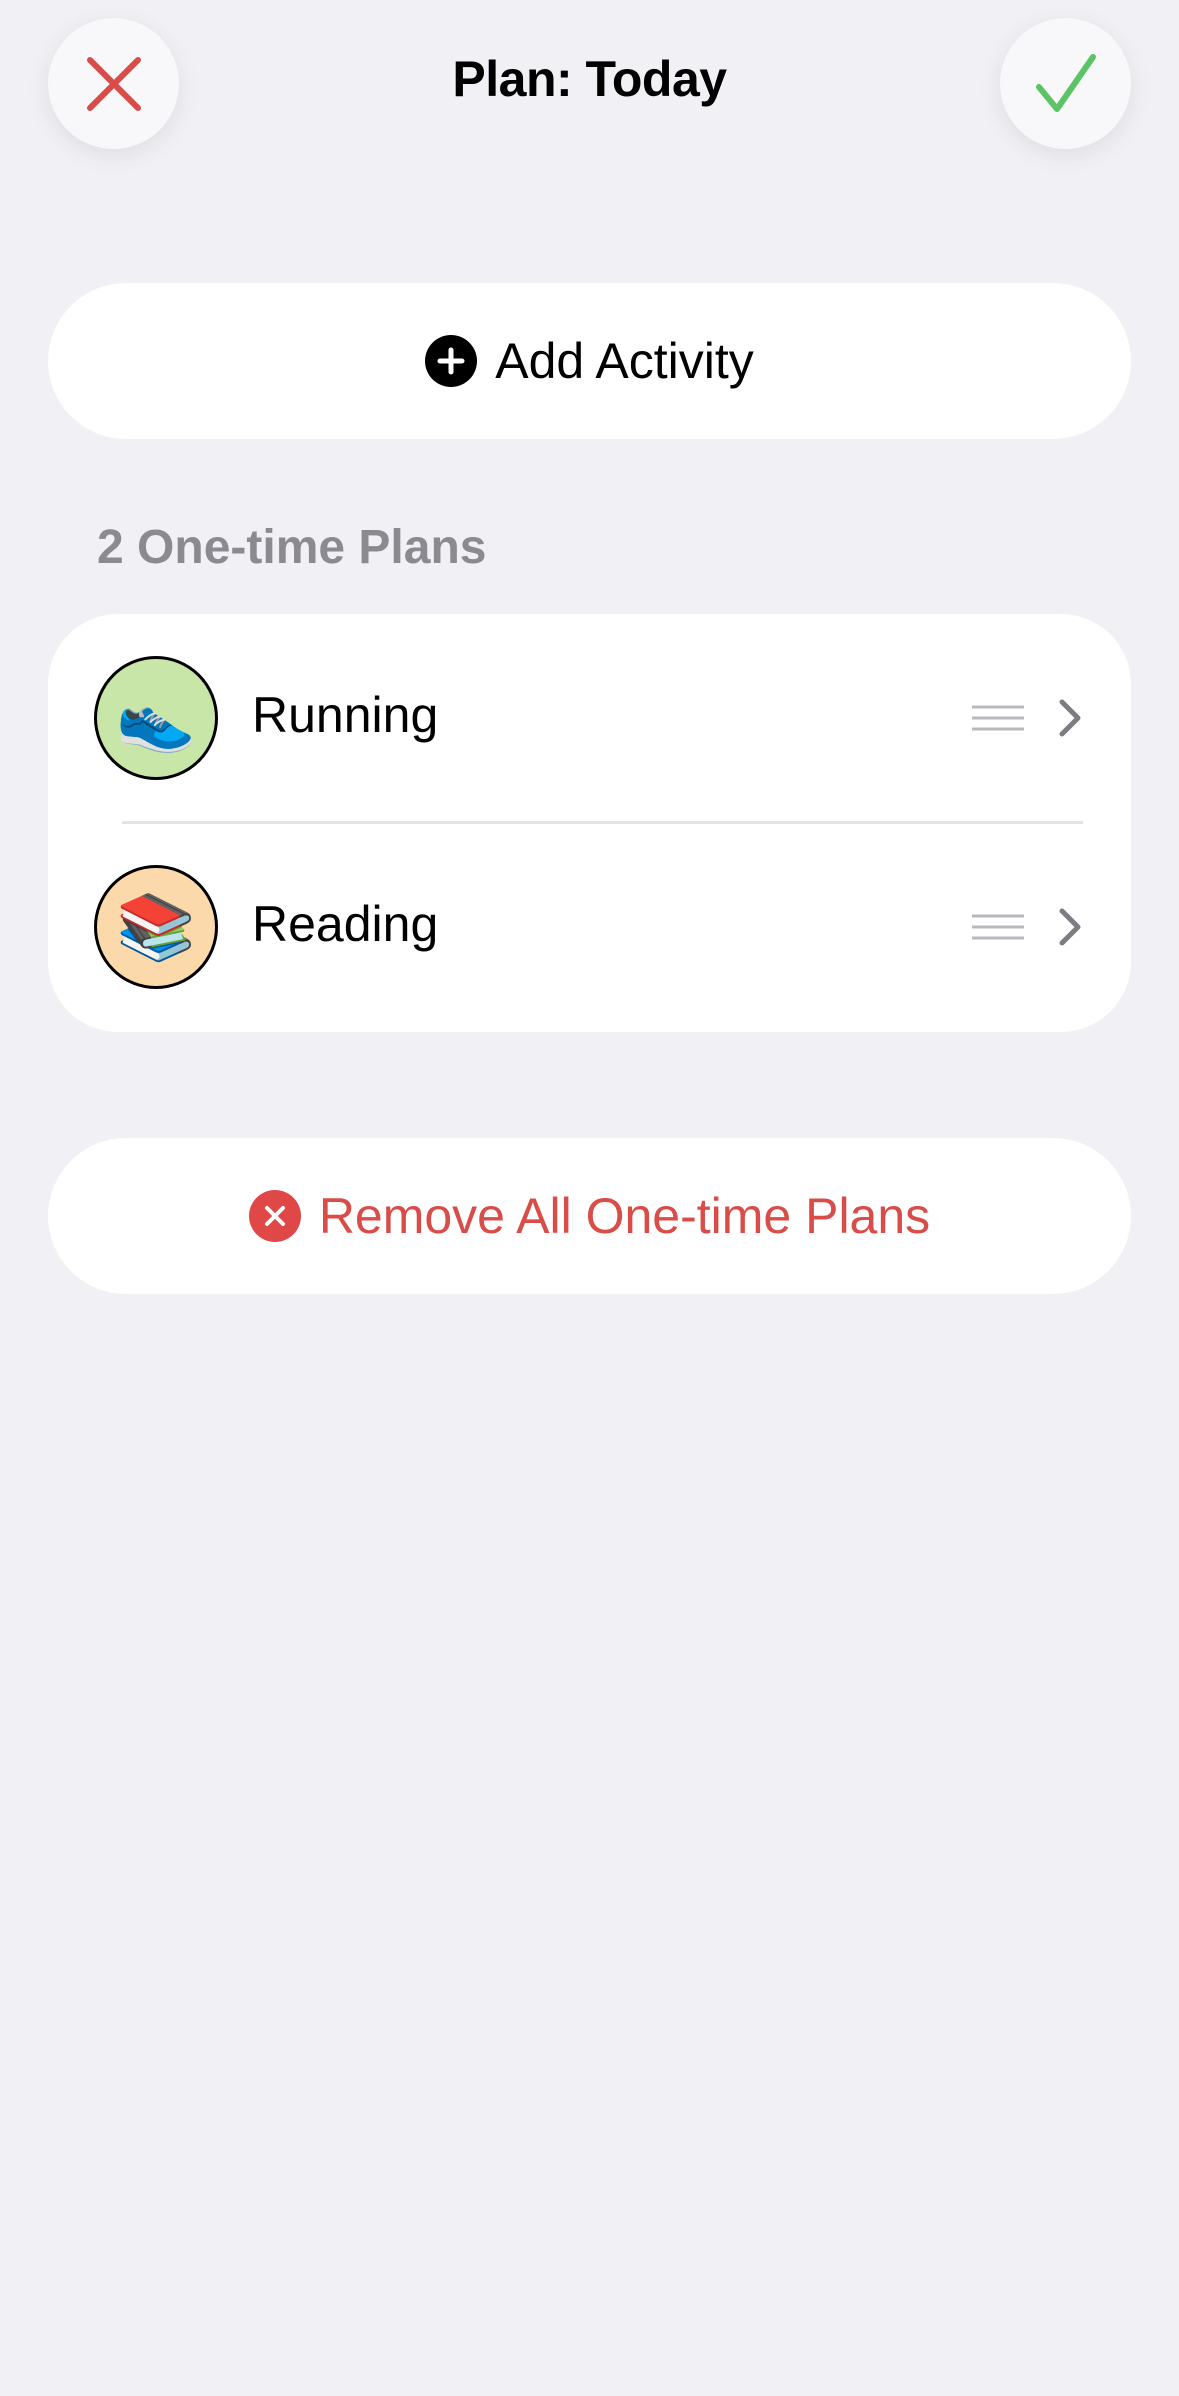  What do you see at coordinates (292, 547) in the screenshot?
I see `section-header-one-time-plans: 2 One-time Plans` at bounding box center [292, 547].